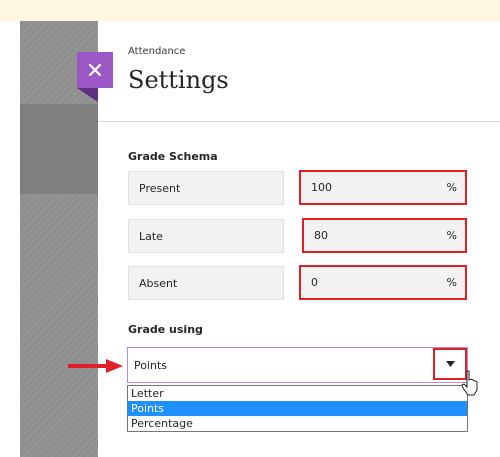  What do you see at coordinates (383, 282) in the screenshot?
I see `absent-percent-input: 0 %` at bounding box center [383, 282].